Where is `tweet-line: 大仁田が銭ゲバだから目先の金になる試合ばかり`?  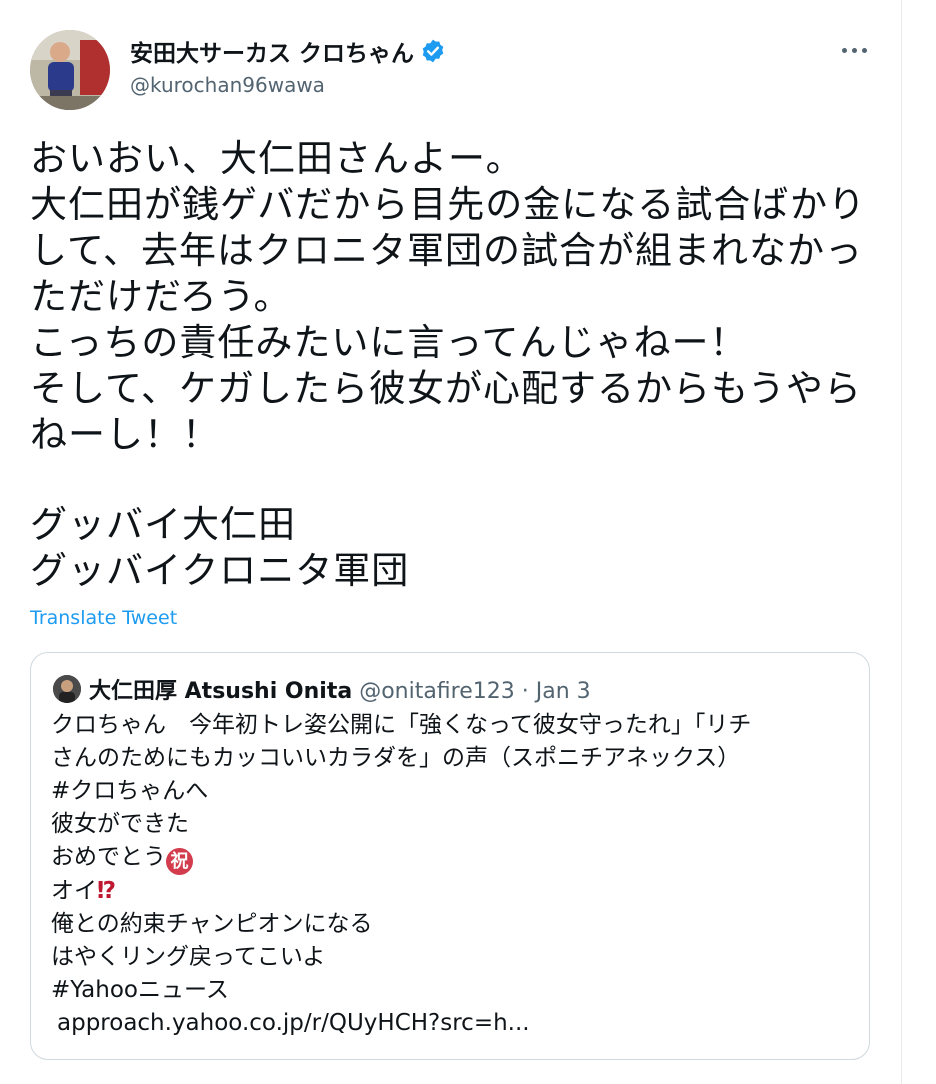
tweet-line: 大仁田が銭ゲバだから目先の金になる試合ばかり is located at coordinates (448, 204).